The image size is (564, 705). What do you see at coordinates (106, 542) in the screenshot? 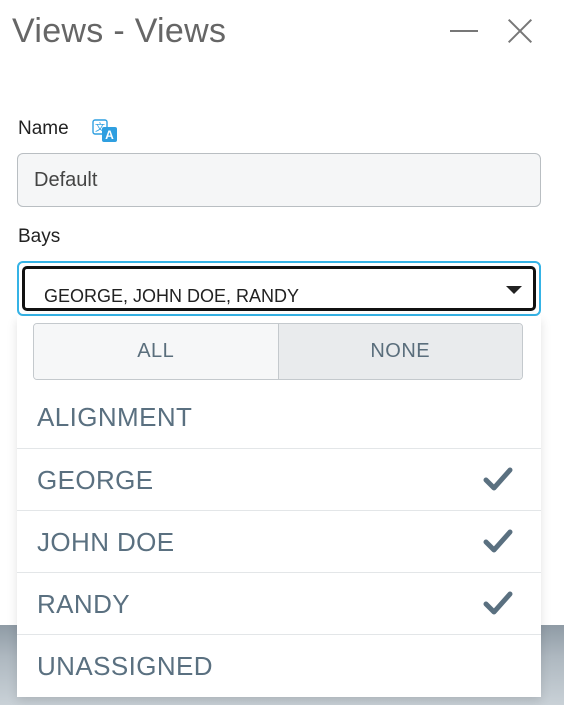
I see `option-label: JOHN DOE` at bounding box center [106, 542].